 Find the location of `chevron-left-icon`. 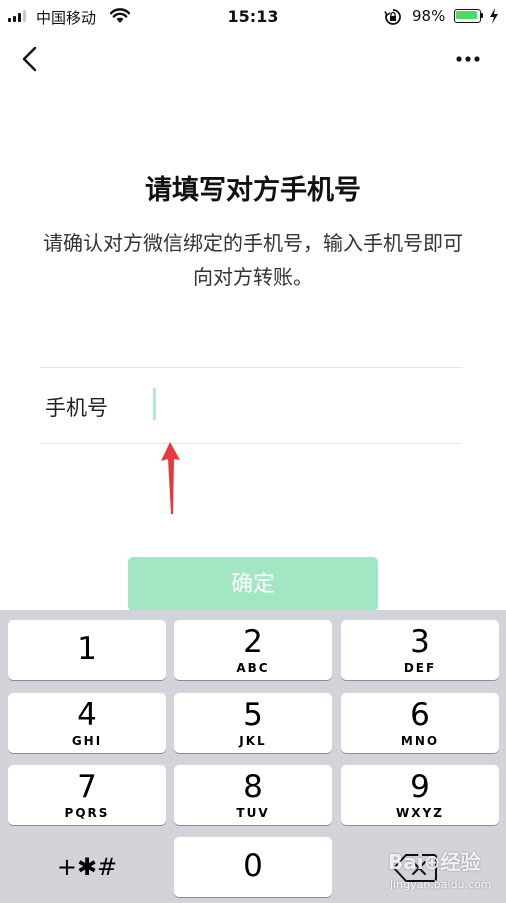

chevron-left-icon is located at coordinates (30, 59).